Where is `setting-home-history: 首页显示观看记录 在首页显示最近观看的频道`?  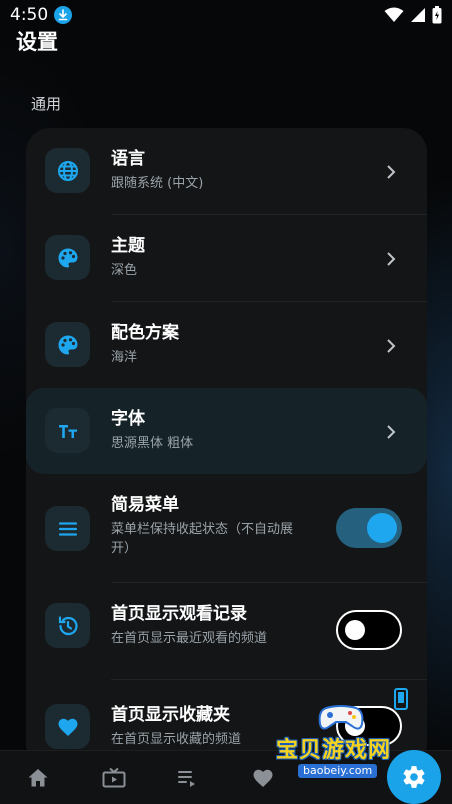 setting-home-history: 首页显示观看记录 在首页显示最近观看的频道 is located at coordinates (226, 626).